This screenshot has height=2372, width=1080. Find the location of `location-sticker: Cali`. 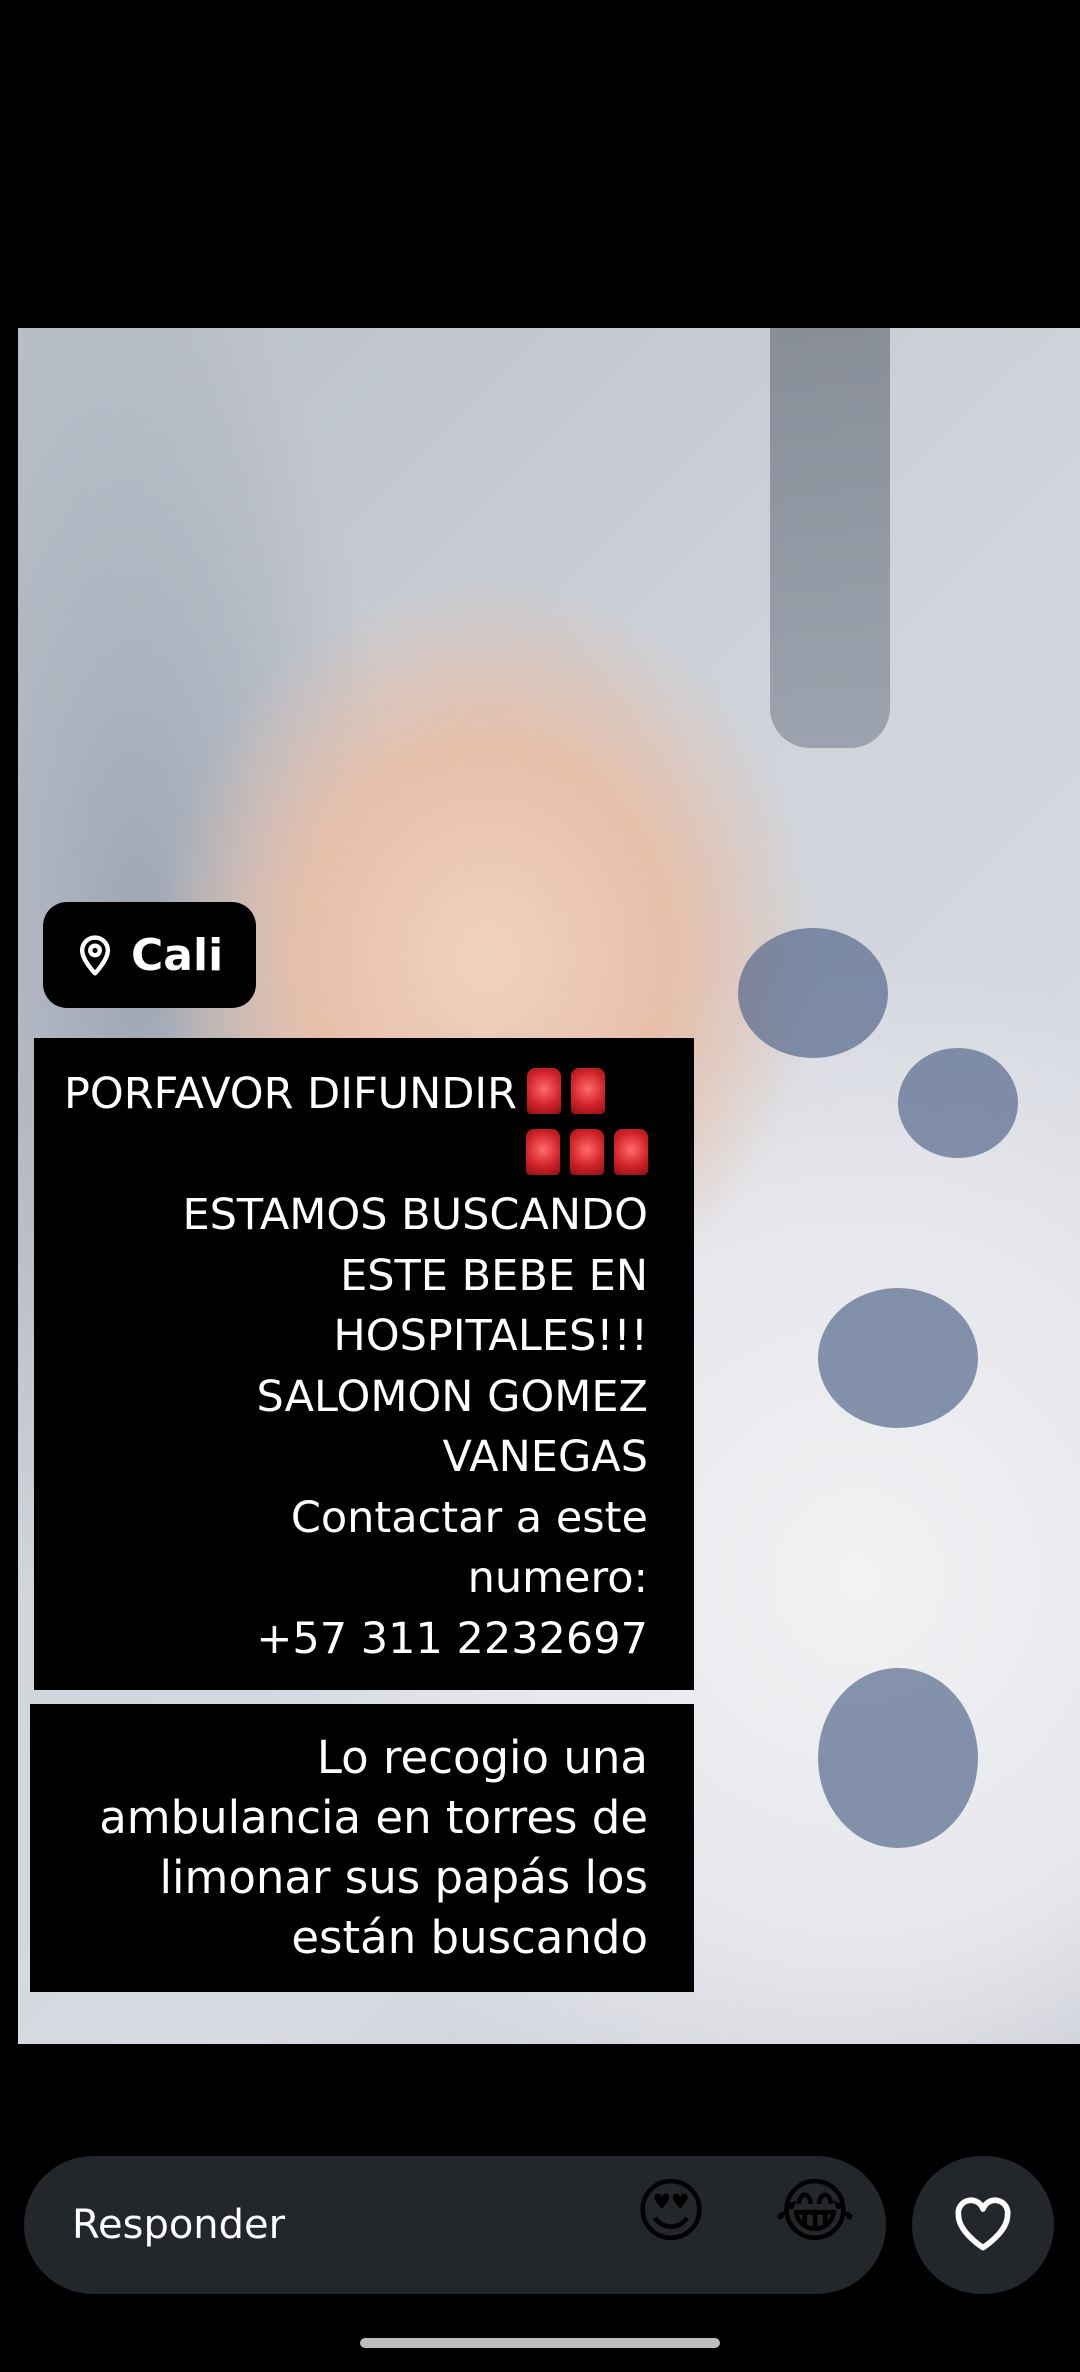

location-sticker: Cali is located at coordinates (149, 955).